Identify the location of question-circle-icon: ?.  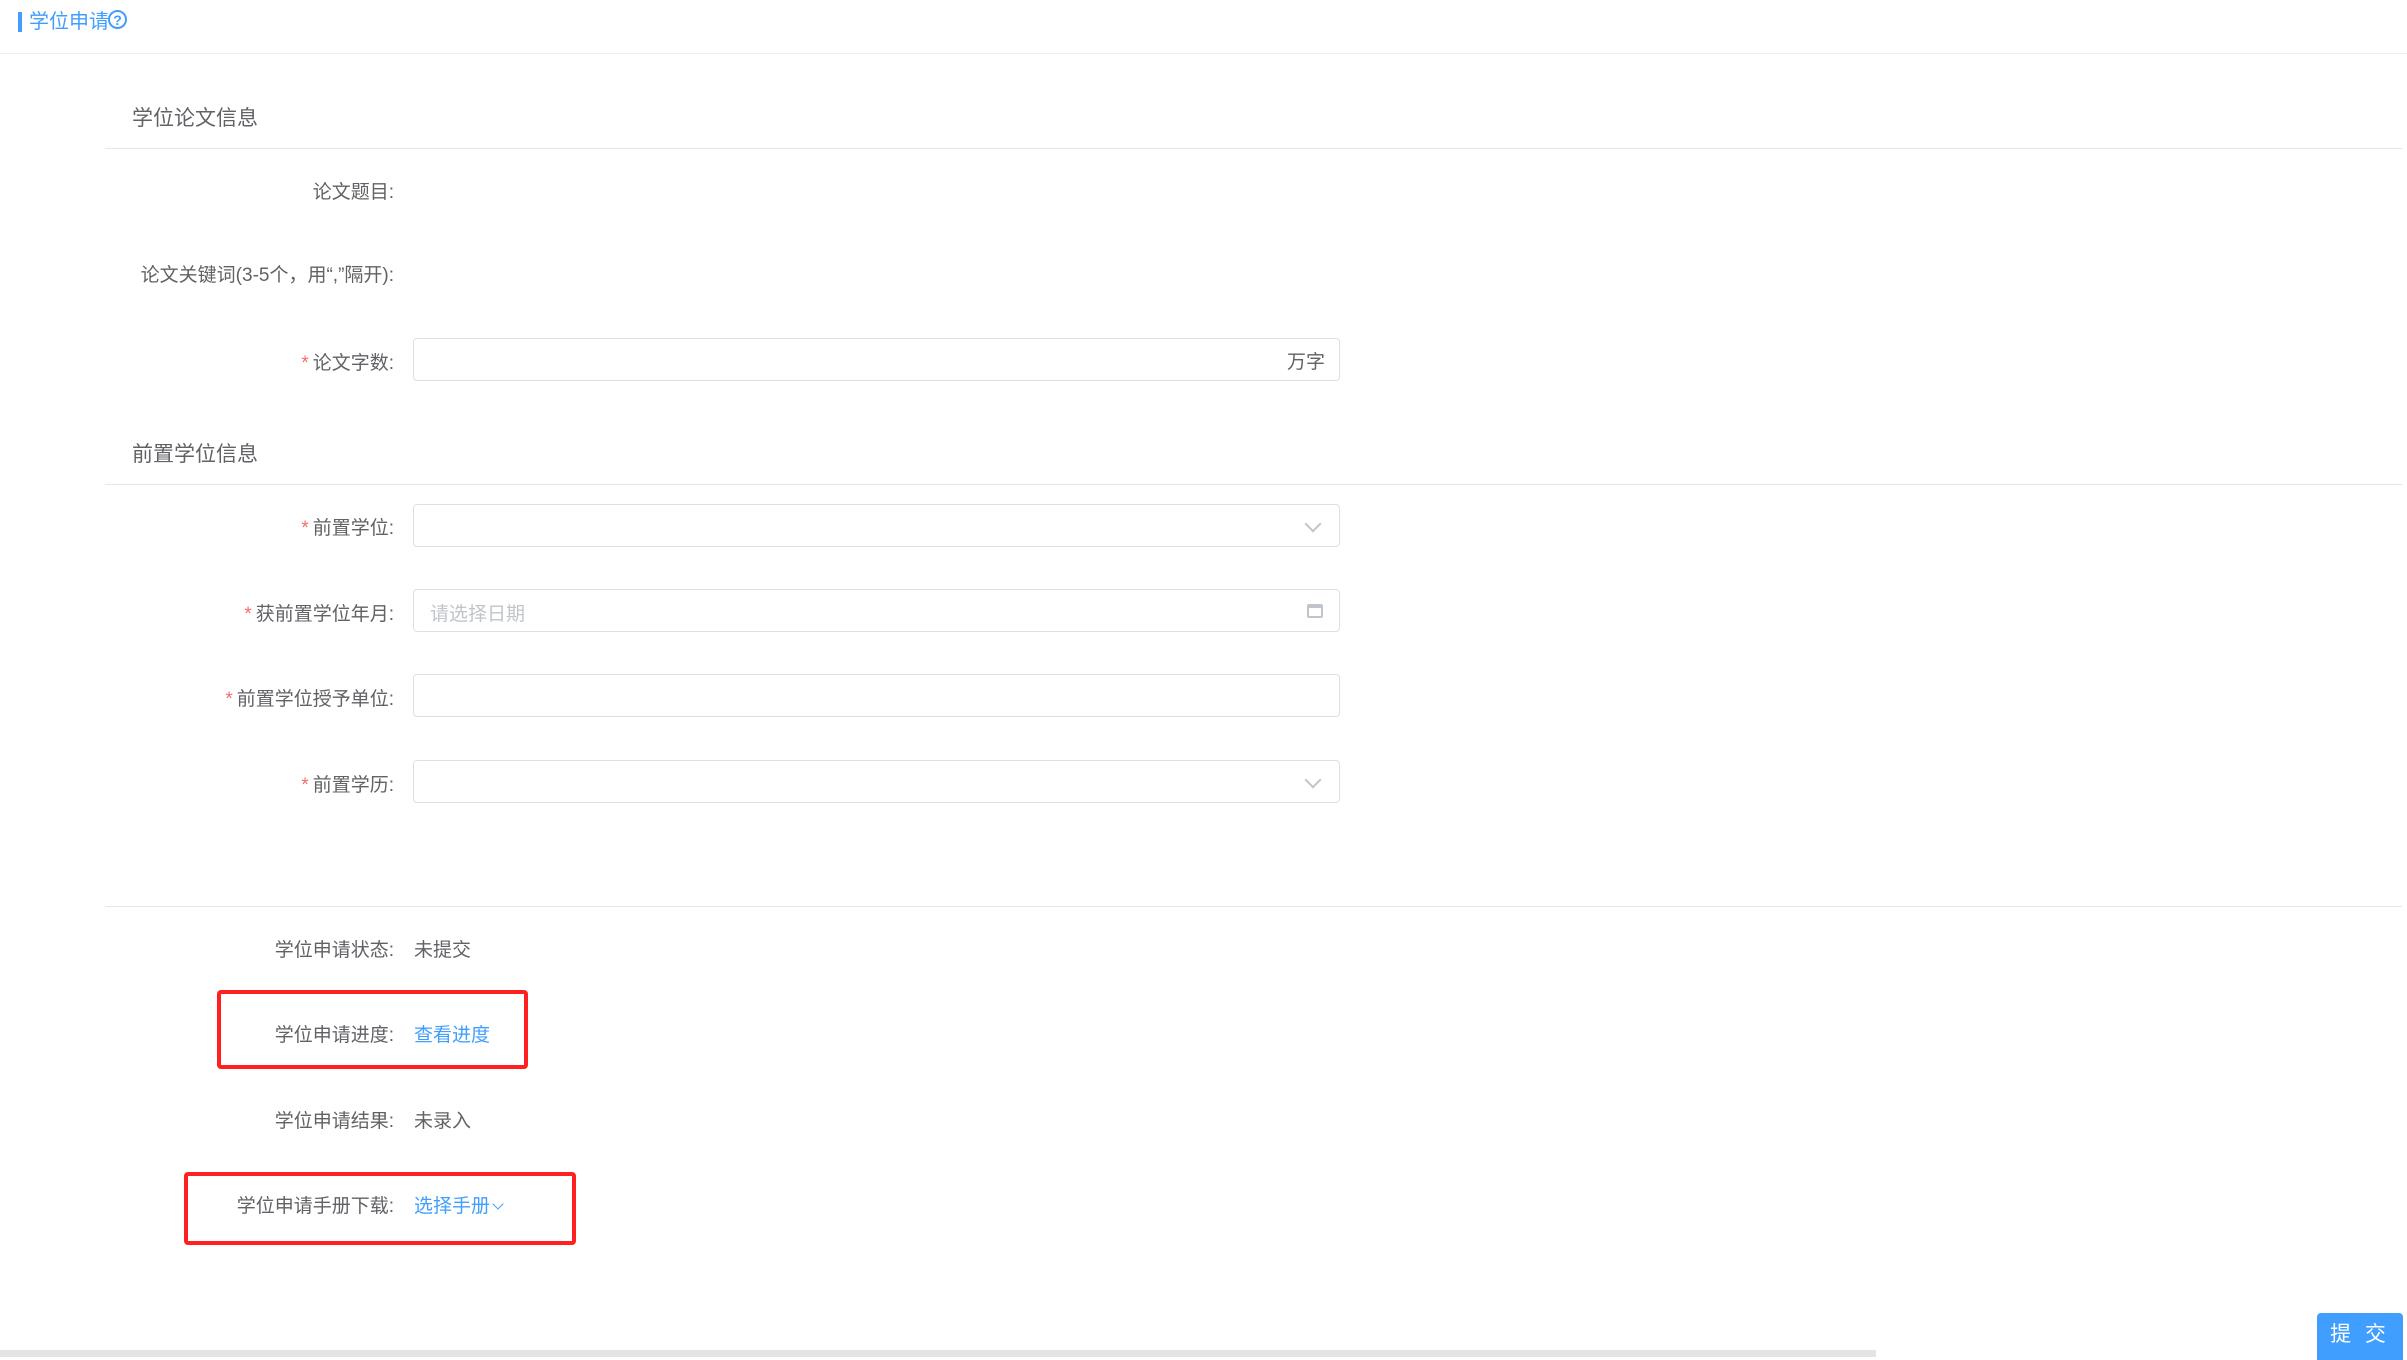
(117, 19).